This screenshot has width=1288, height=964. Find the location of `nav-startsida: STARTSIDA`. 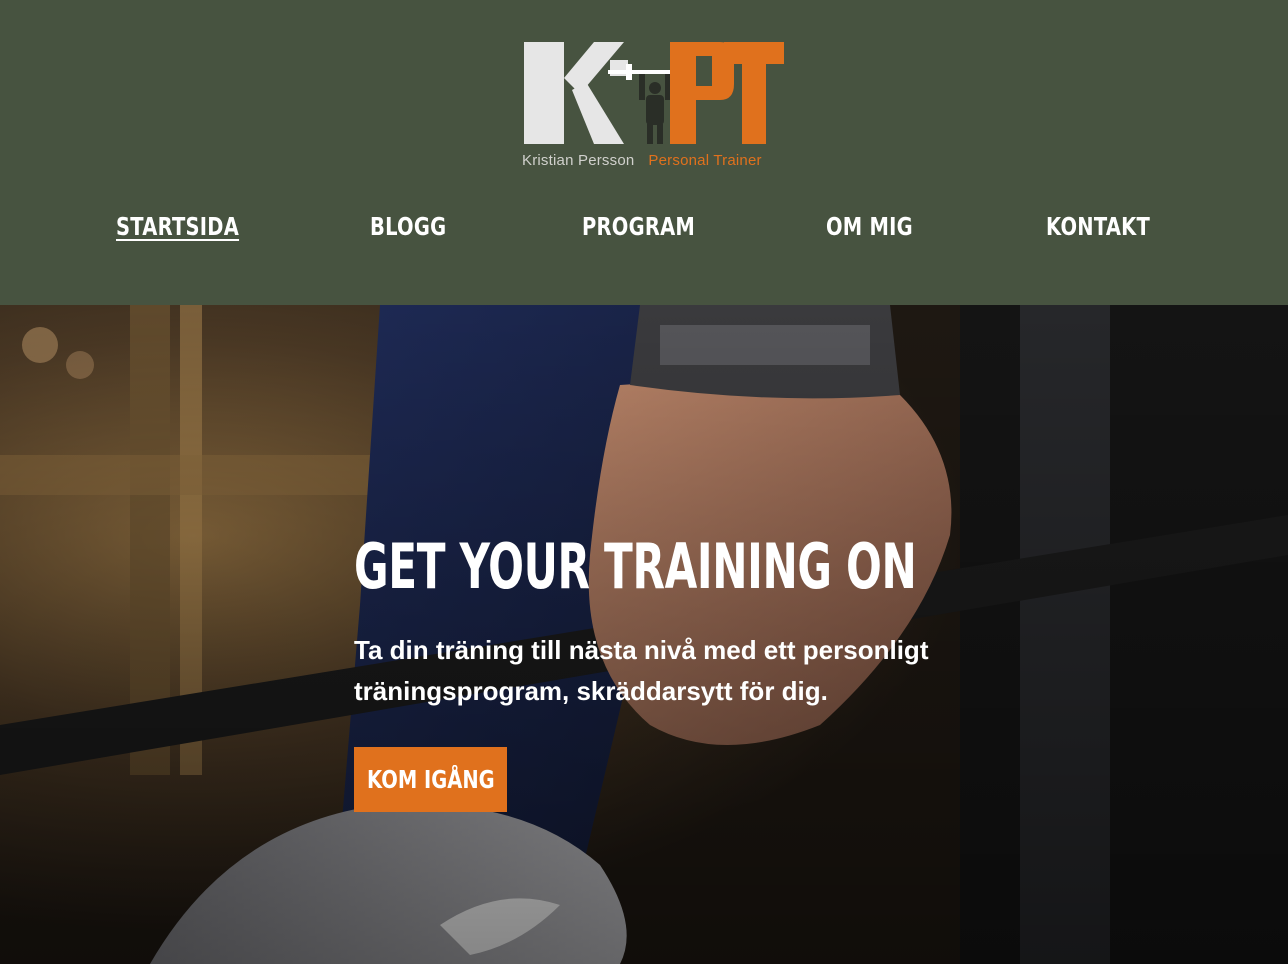

nav-startsida: STARTSIDA is located at coordinates (177, 226).